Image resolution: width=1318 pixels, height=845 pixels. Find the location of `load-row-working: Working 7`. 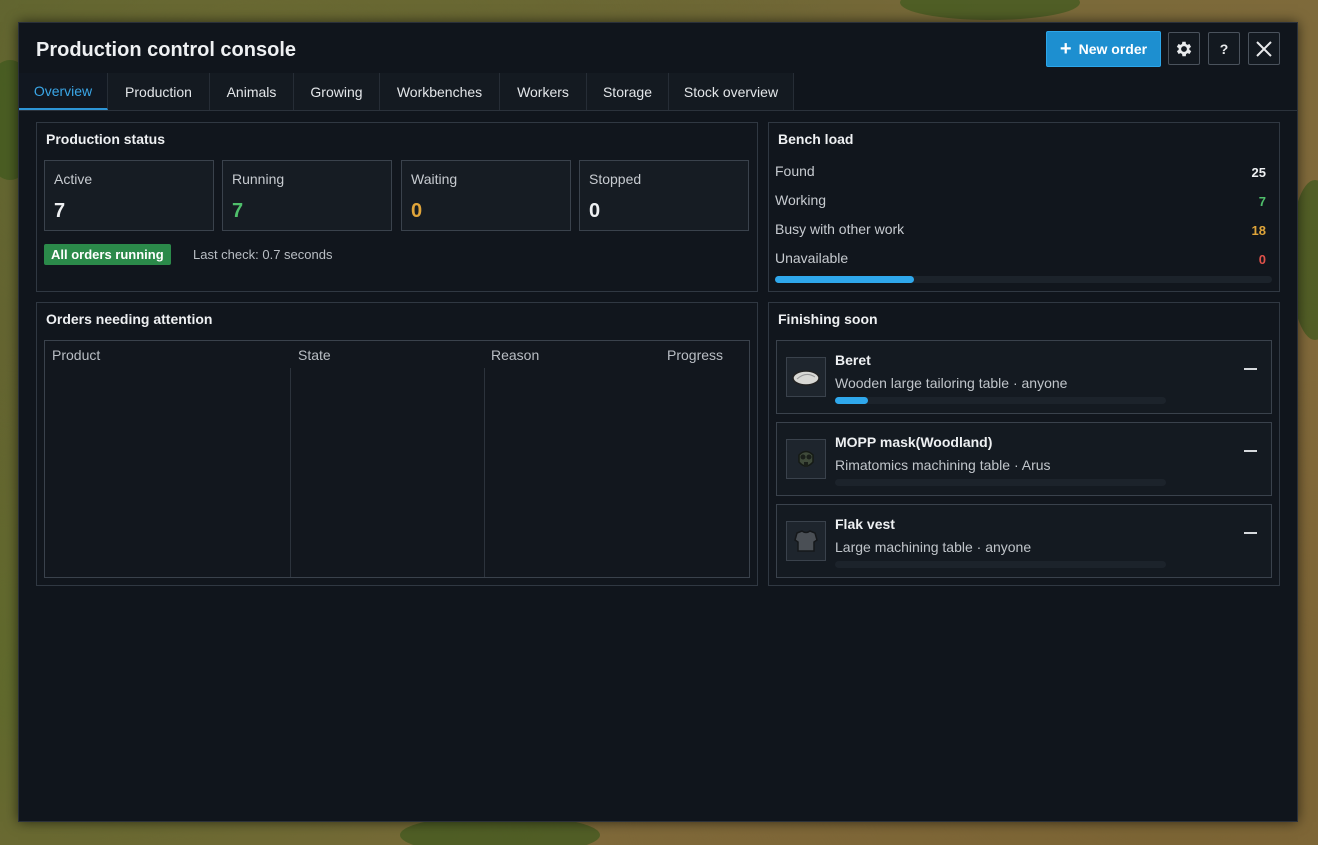

load-row-working: Working 7 is located at coordinates (1023, 202).